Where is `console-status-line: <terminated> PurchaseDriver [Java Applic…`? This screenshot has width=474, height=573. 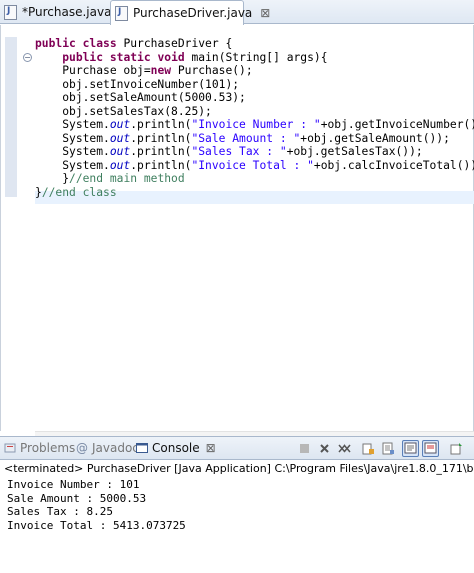
console-status-line: <terminated> PurchaseDriver [Java Applic… is located at coordinates (239, 468).